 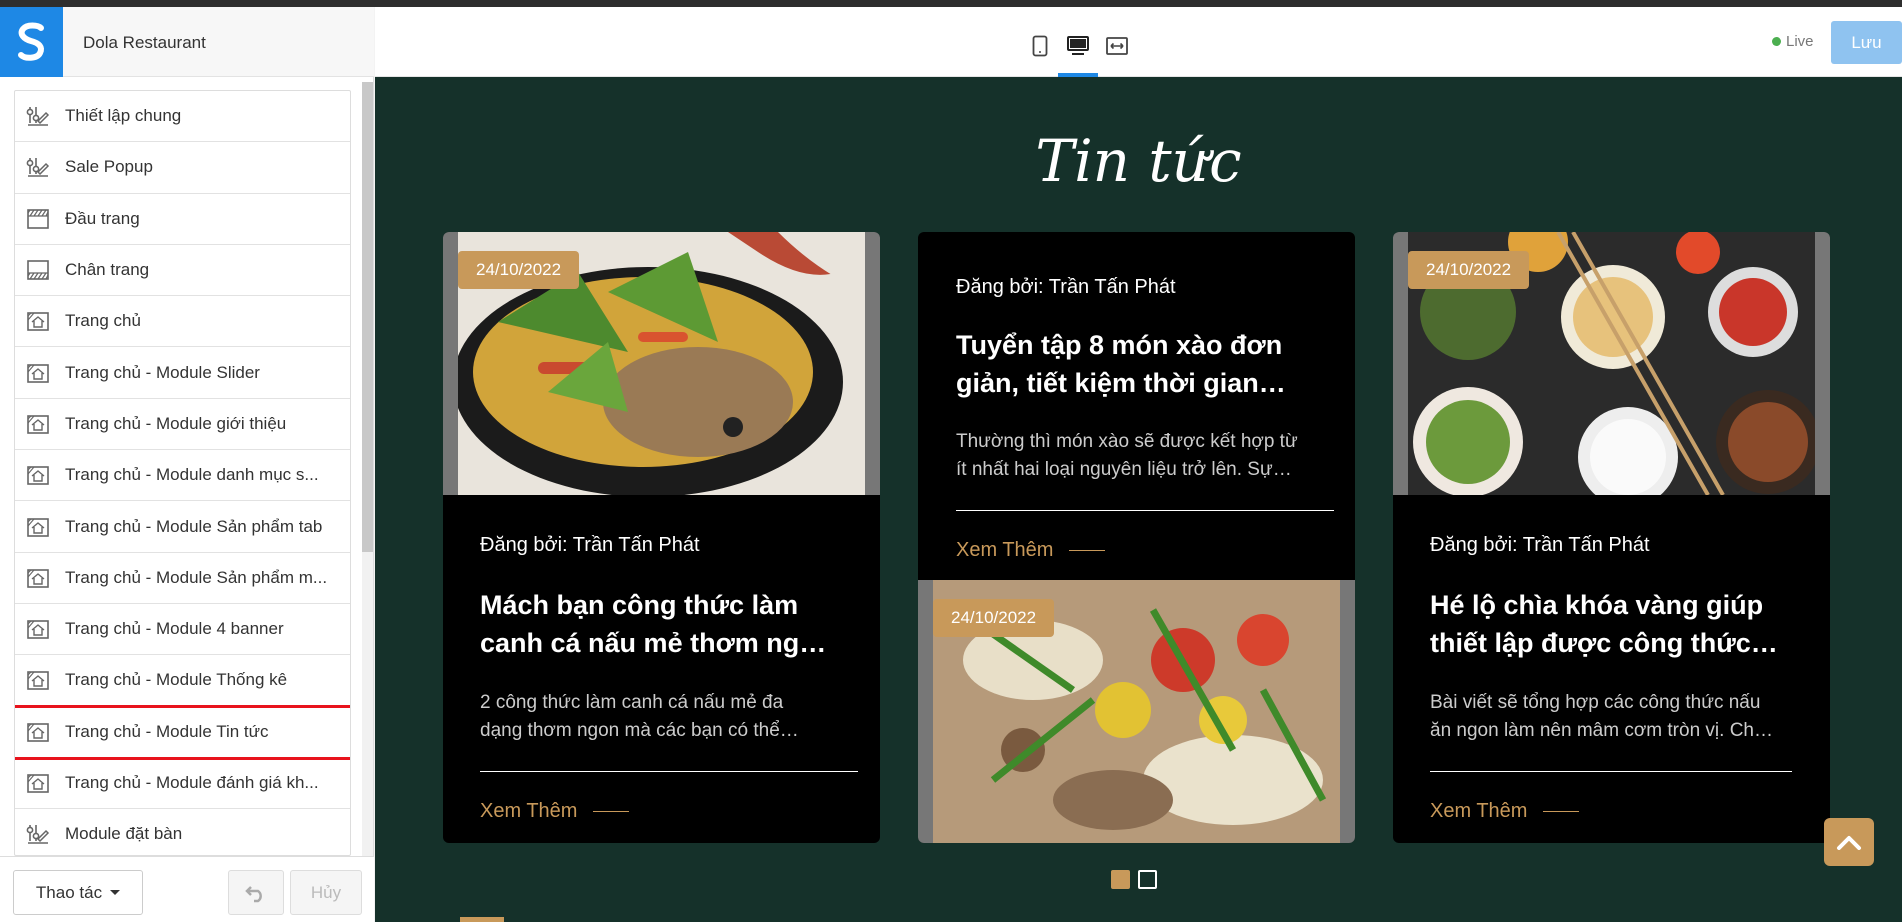 What do you see at coordinates (38, 270) in the screenshot?
I see `footer-layout-icon` at bounding box center [38, 270].